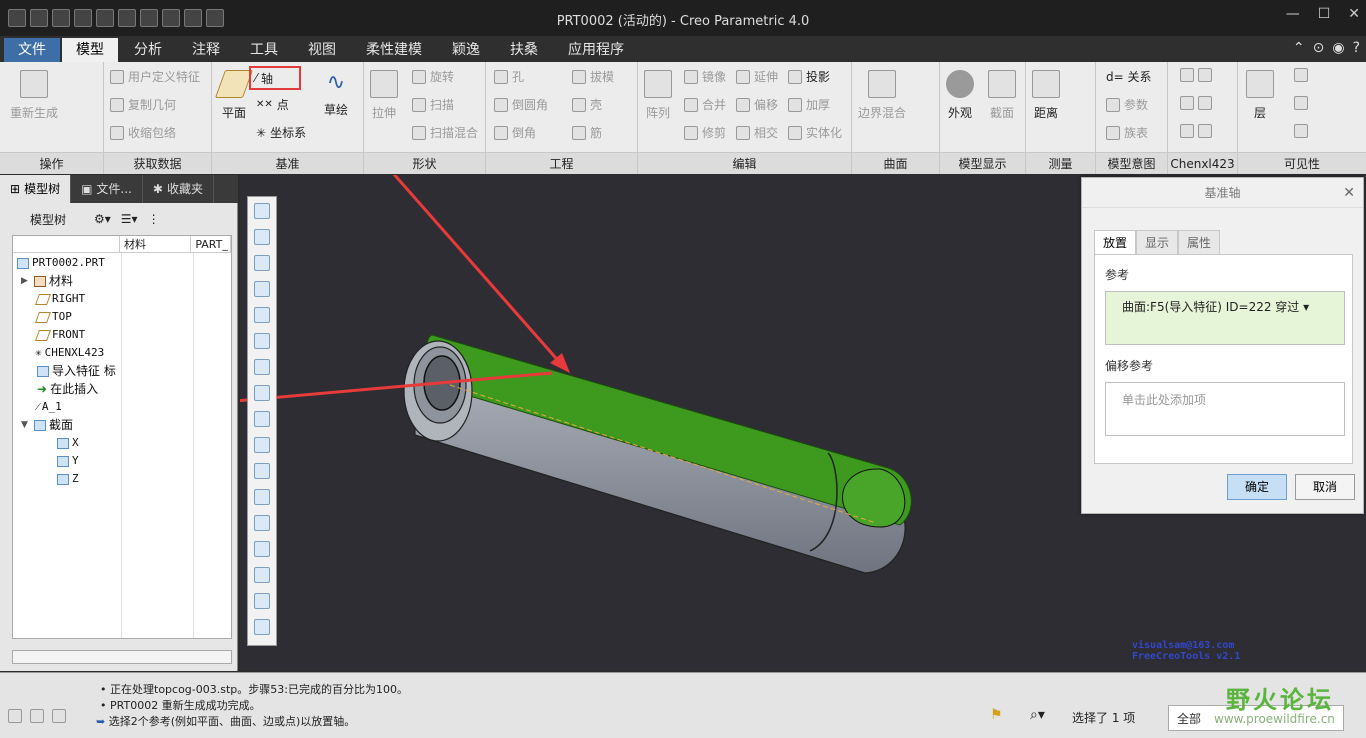  What do you see at coordinates (272, 104) in the screenshot?
I see `point-button: ✕✕ 点` at bounding box center [272, 104].